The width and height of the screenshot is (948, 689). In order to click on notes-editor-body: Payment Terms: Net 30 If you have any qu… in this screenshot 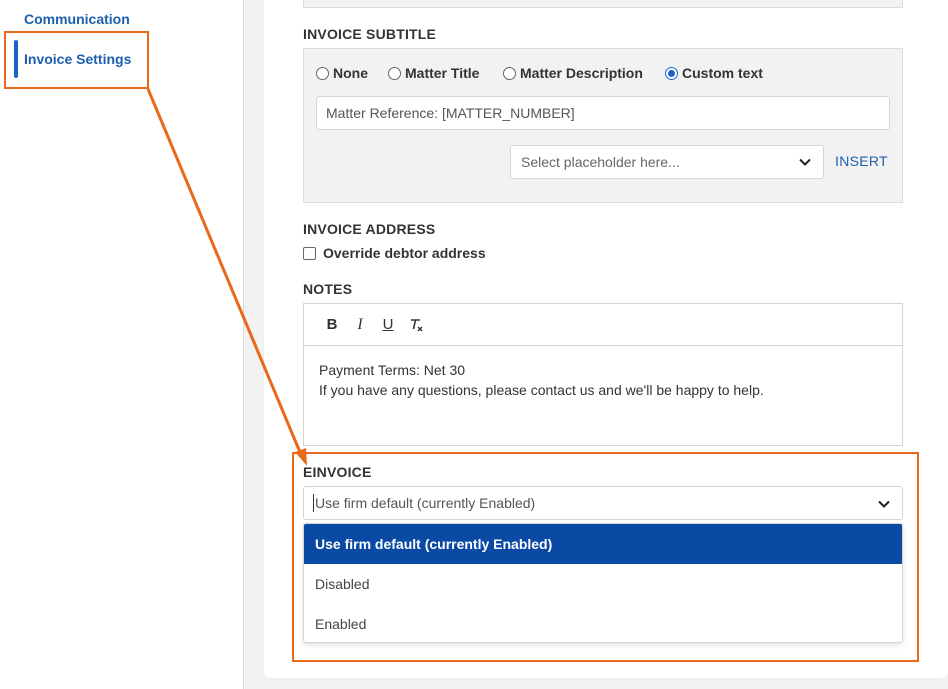, I will do `click(603, 380)`.